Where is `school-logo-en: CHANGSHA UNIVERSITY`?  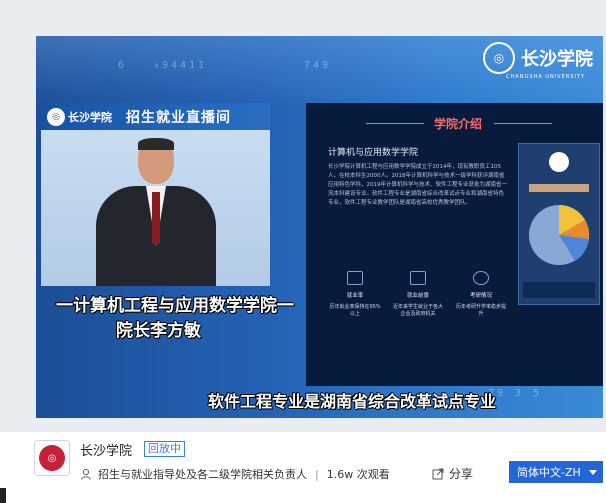
school-logo-en: CHANGSHA UNIVERSITY is located at coordinates (545, 77).